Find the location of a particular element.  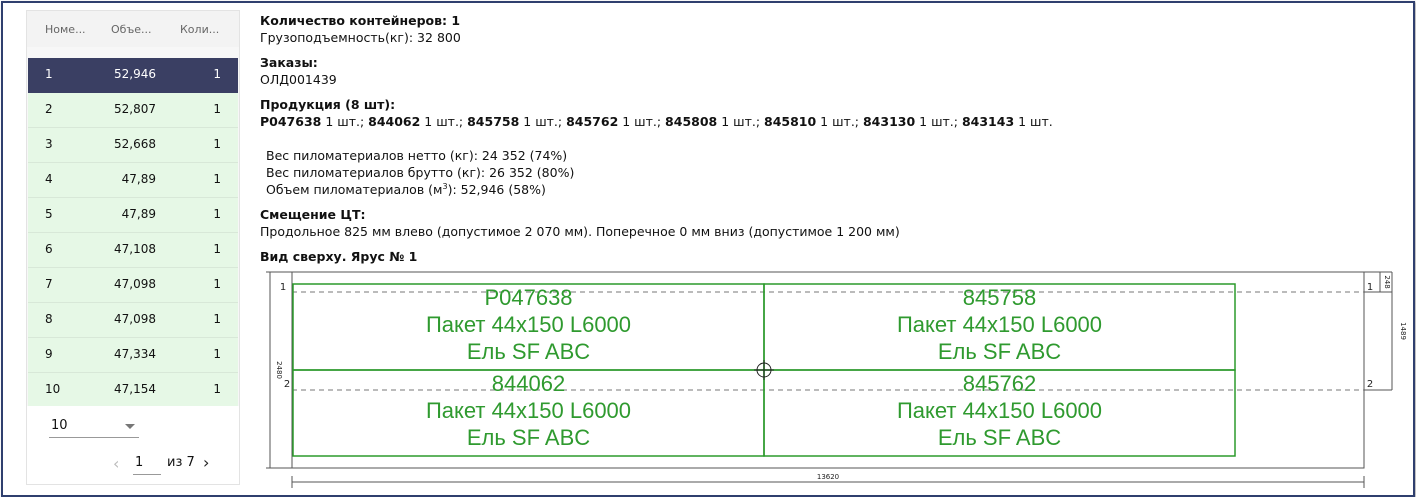

width-dimension-label: 2480 is located at coordinates (279, 370).